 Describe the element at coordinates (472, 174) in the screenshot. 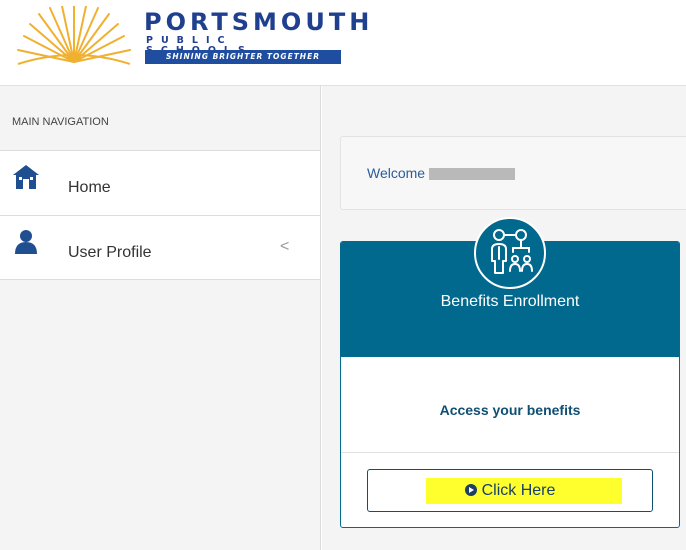

I see `redacted-user-name` at that location.